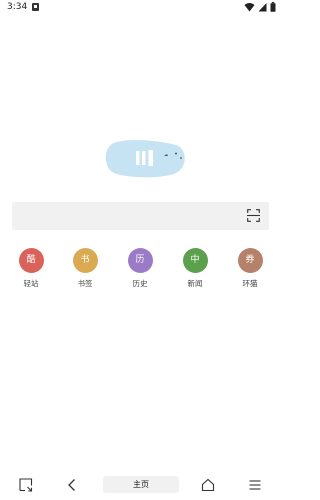  I want to click on status-icons, so click(258, 8).